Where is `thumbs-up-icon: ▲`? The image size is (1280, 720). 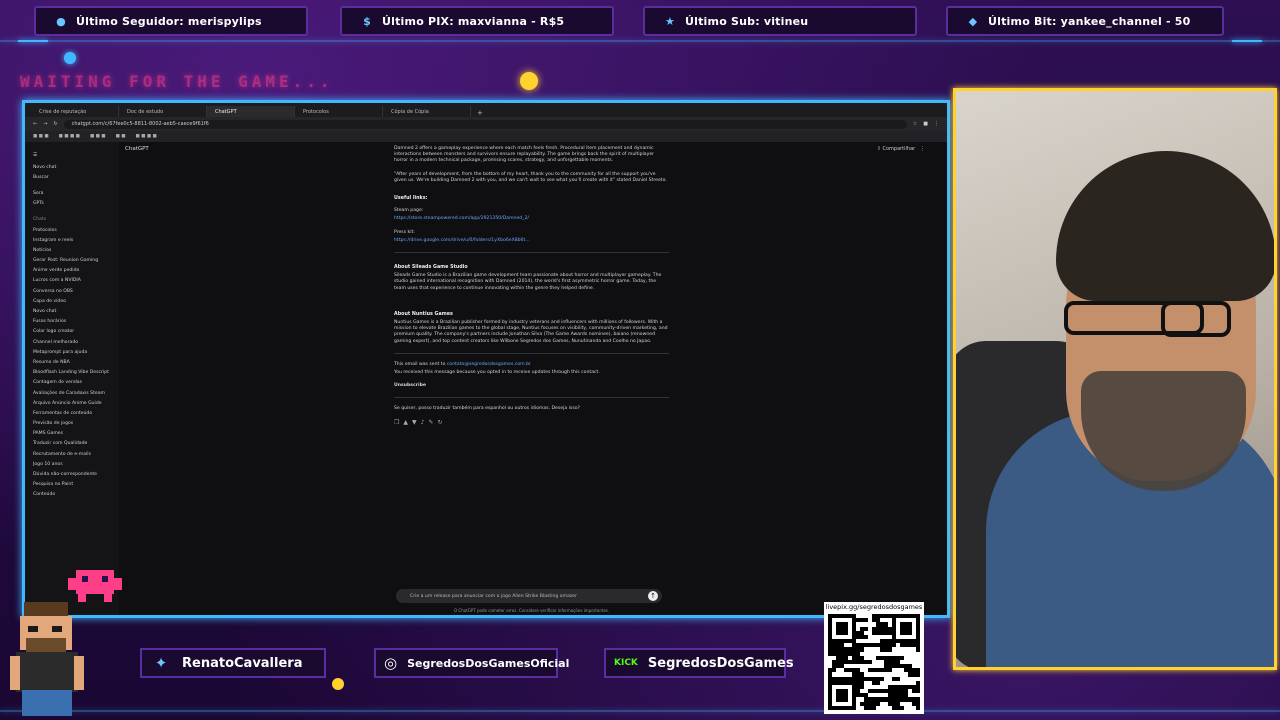 thumbs-up-icon: ▲ is located at coordinates (407, 422).